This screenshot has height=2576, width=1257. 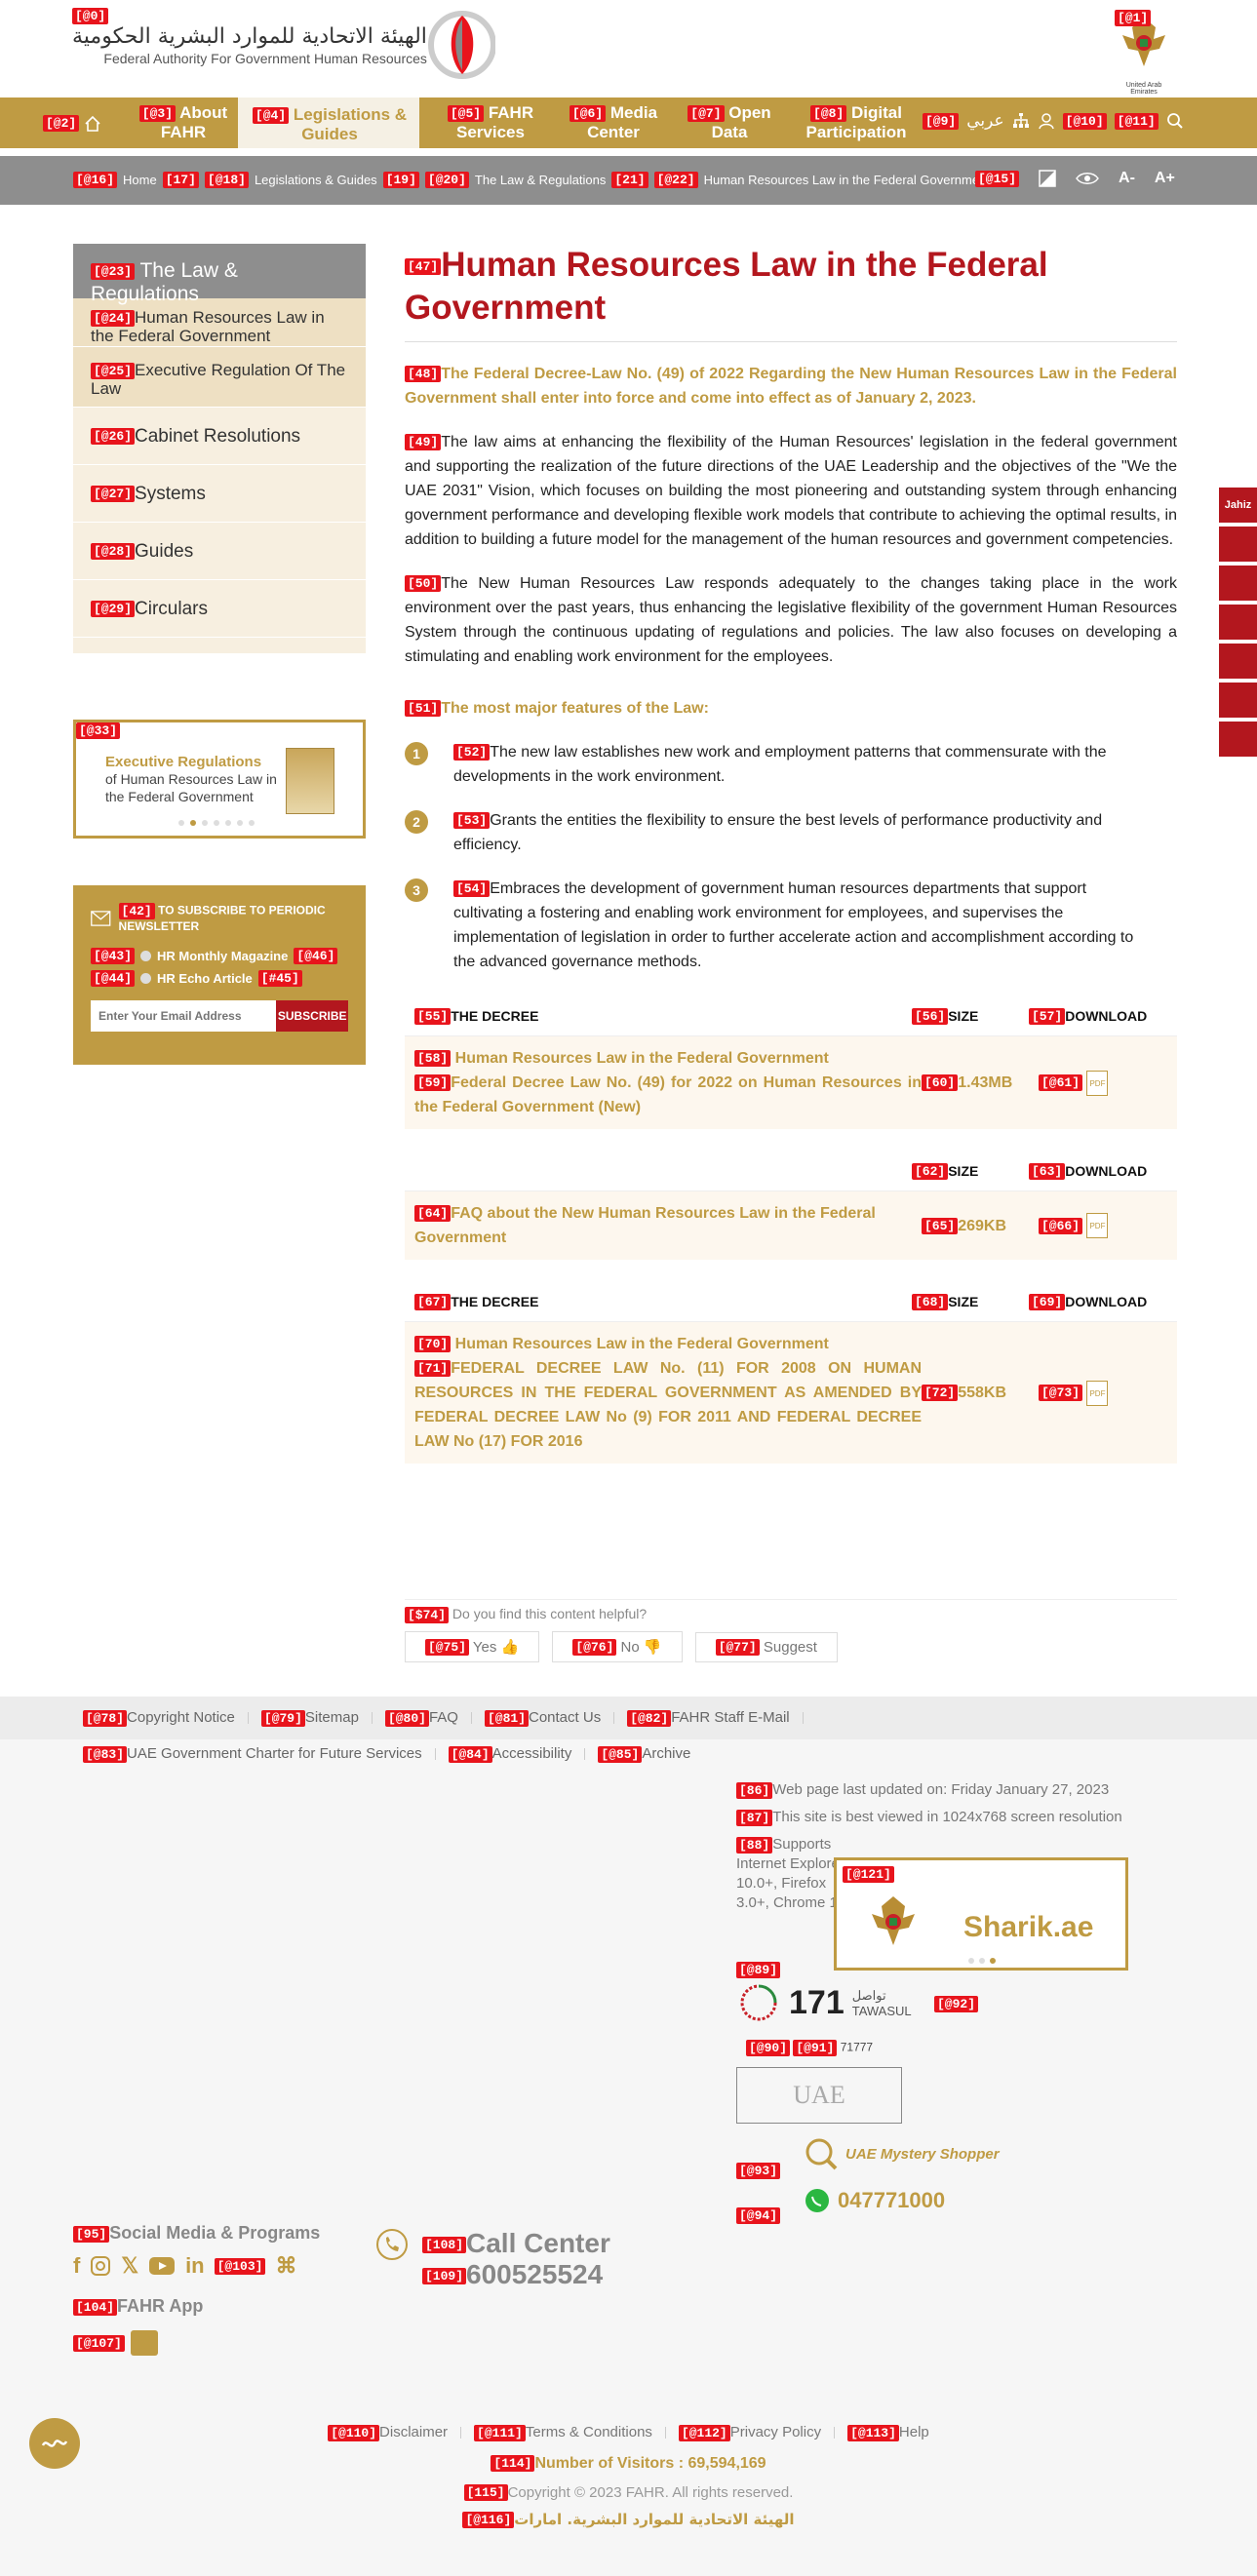 What do you see at coordinates (868, 2158) in the screenshot?
I see `mystery-shopper: [@93] UAE Mystery Shopper` at bounding box center [868, 2158].